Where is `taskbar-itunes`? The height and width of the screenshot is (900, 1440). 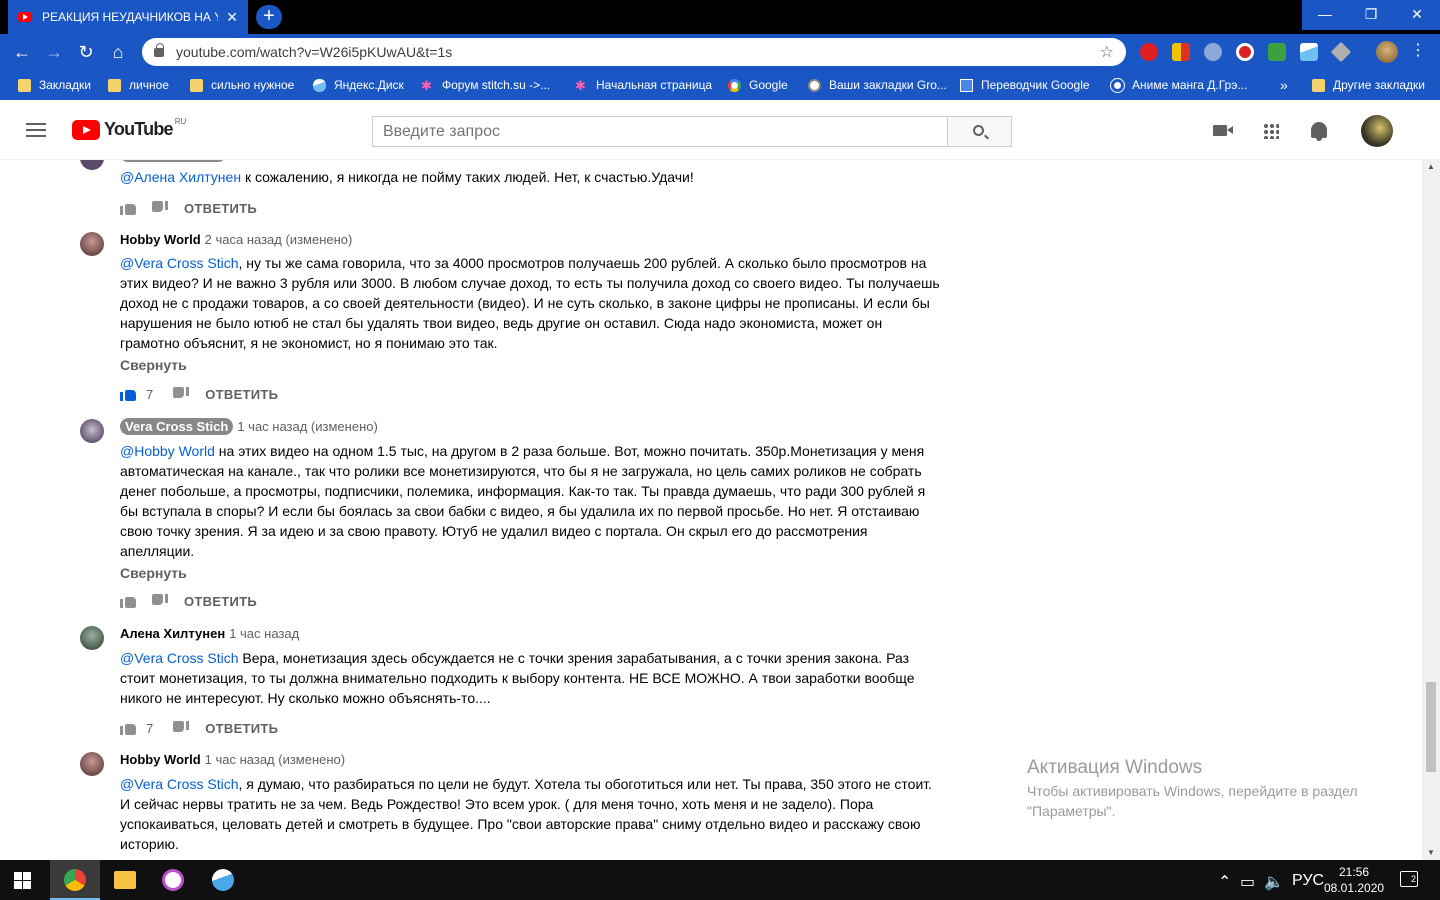
taskbar-itunes is located at coordinates (173, 880).